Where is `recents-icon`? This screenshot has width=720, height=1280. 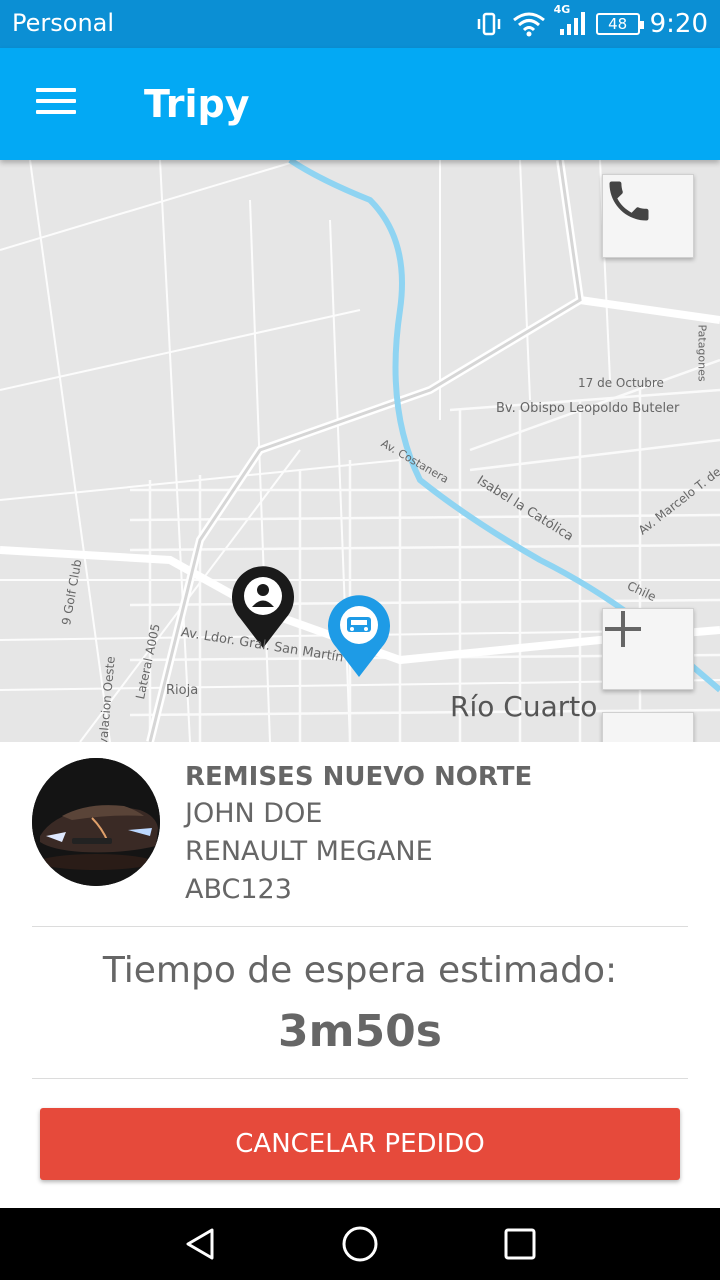 recents-icon is located at coordinates (520, 1244).